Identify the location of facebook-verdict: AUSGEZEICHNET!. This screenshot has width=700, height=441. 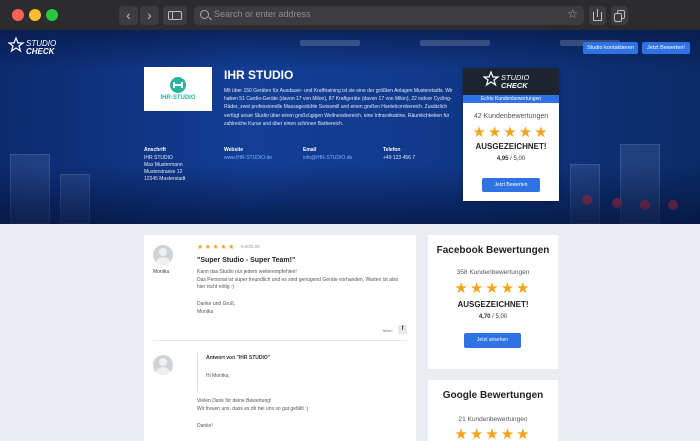
(493, 304).